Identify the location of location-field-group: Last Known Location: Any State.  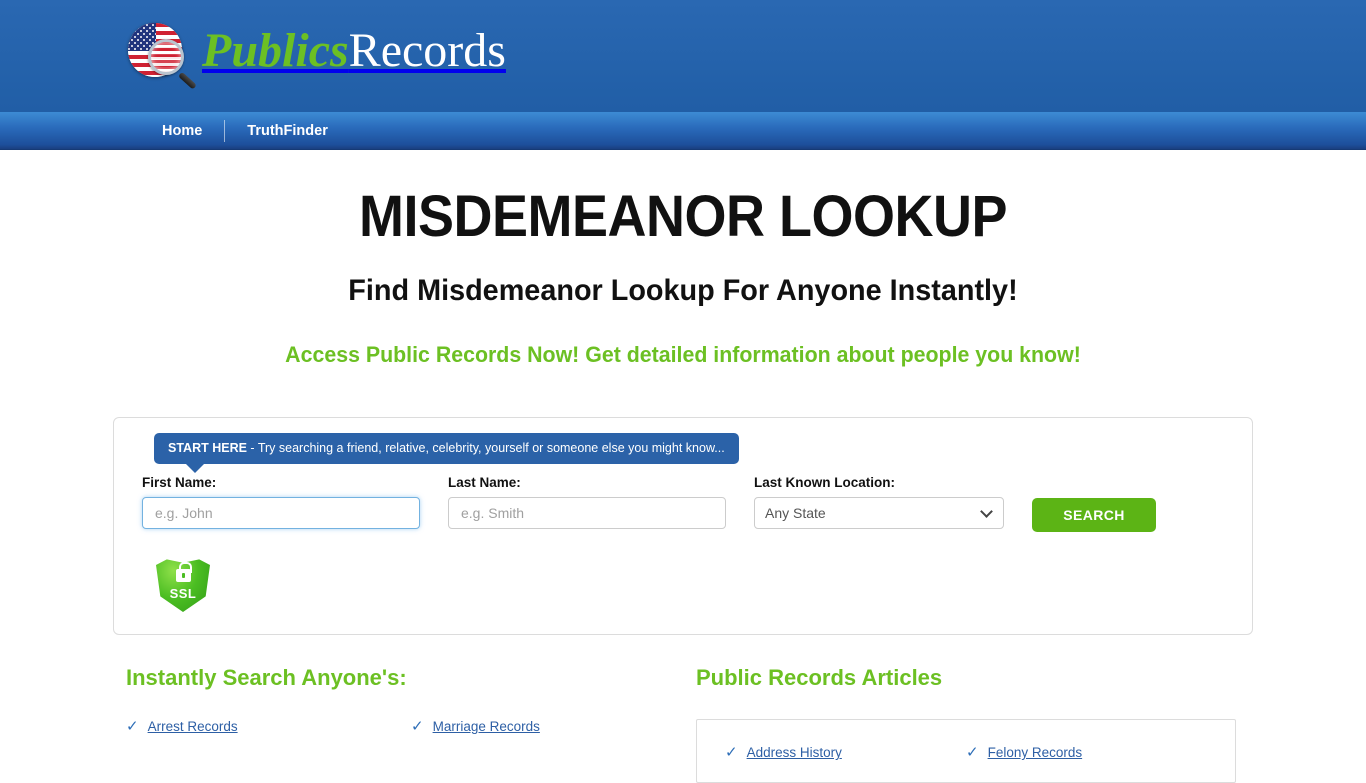
(879, 502).